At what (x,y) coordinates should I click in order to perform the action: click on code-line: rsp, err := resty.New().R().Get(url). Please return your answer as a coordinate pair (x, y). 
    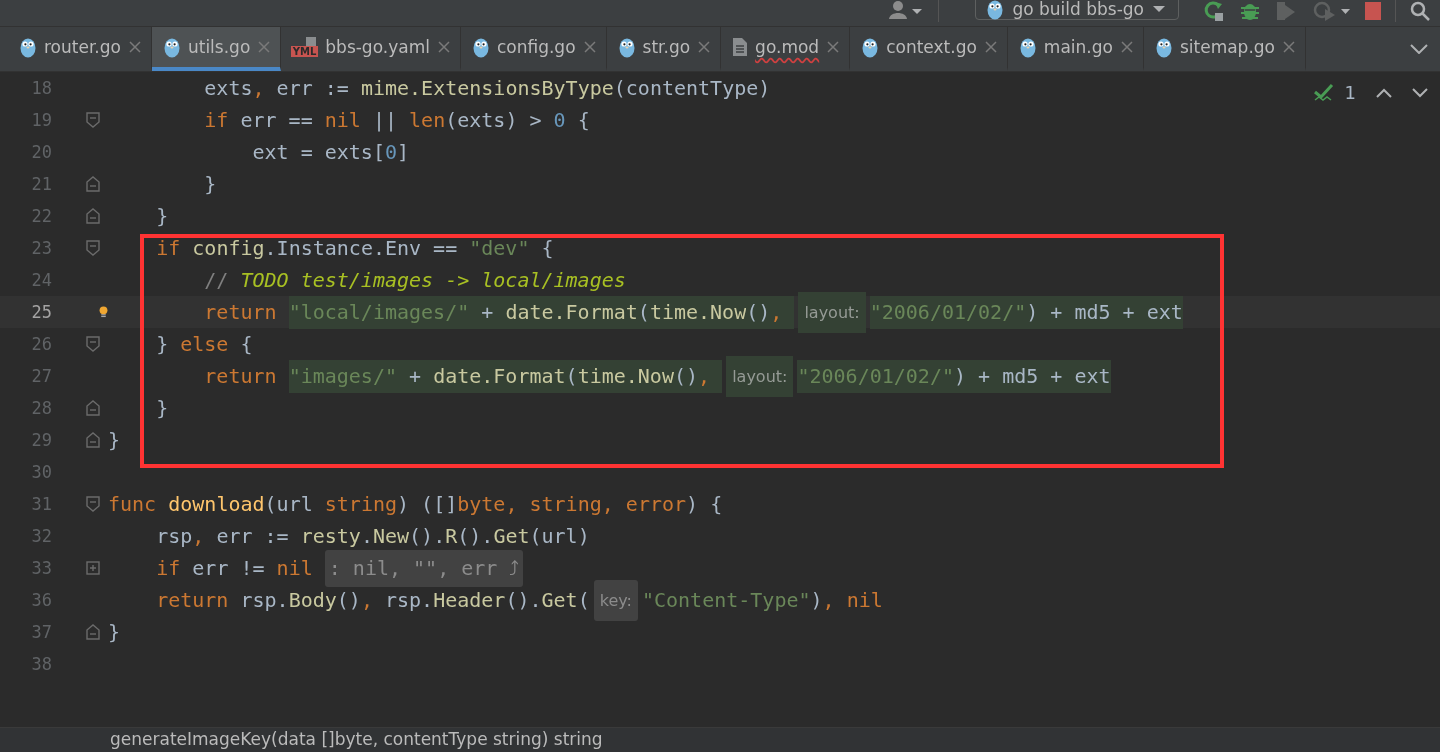
    Looking at the image, I should click on (372, 536).